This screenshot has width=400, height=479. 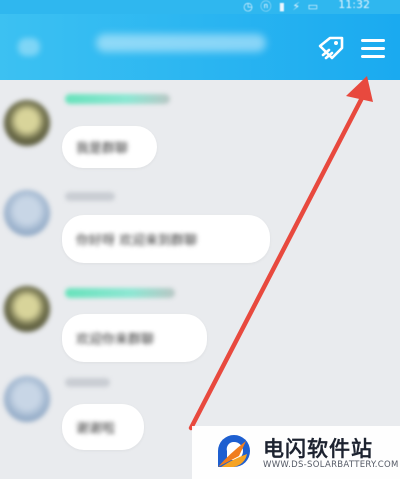 I want to click on brand-url: WWW.DS-SOLARBATTERY.COM, so click(x=331, y=465).